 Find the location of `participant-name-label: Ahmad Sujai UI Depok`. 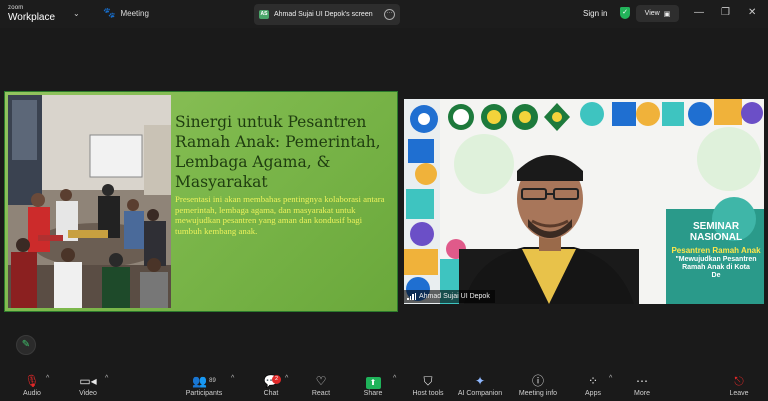

participant-name-label: Ahmad Sujai UI Depok is located at coordinates (449, 296).